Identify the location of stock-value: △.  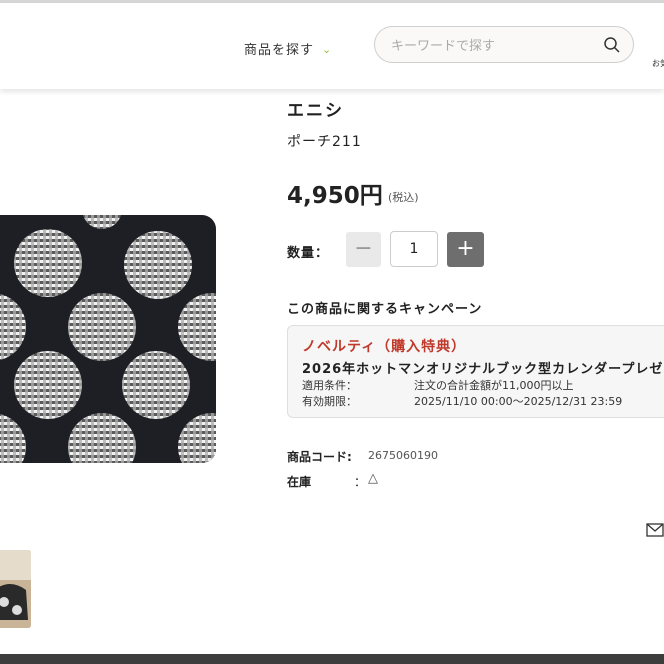
(373, 478).